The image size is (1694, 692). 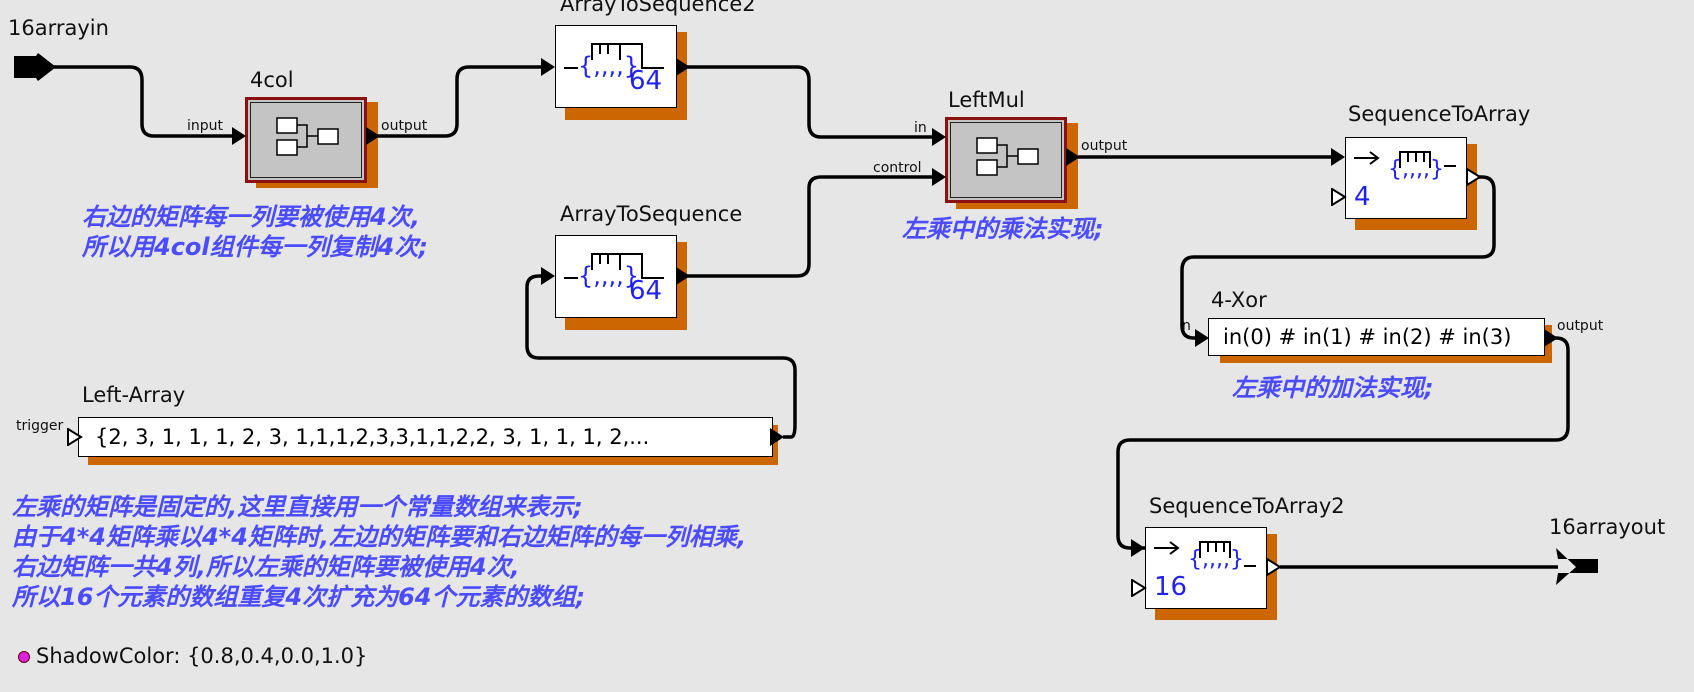 What do you see at coordinates (651, 214) in the screenshot?
I see `ats-title: ArrayToSequence` at bounding box center [651, 214].